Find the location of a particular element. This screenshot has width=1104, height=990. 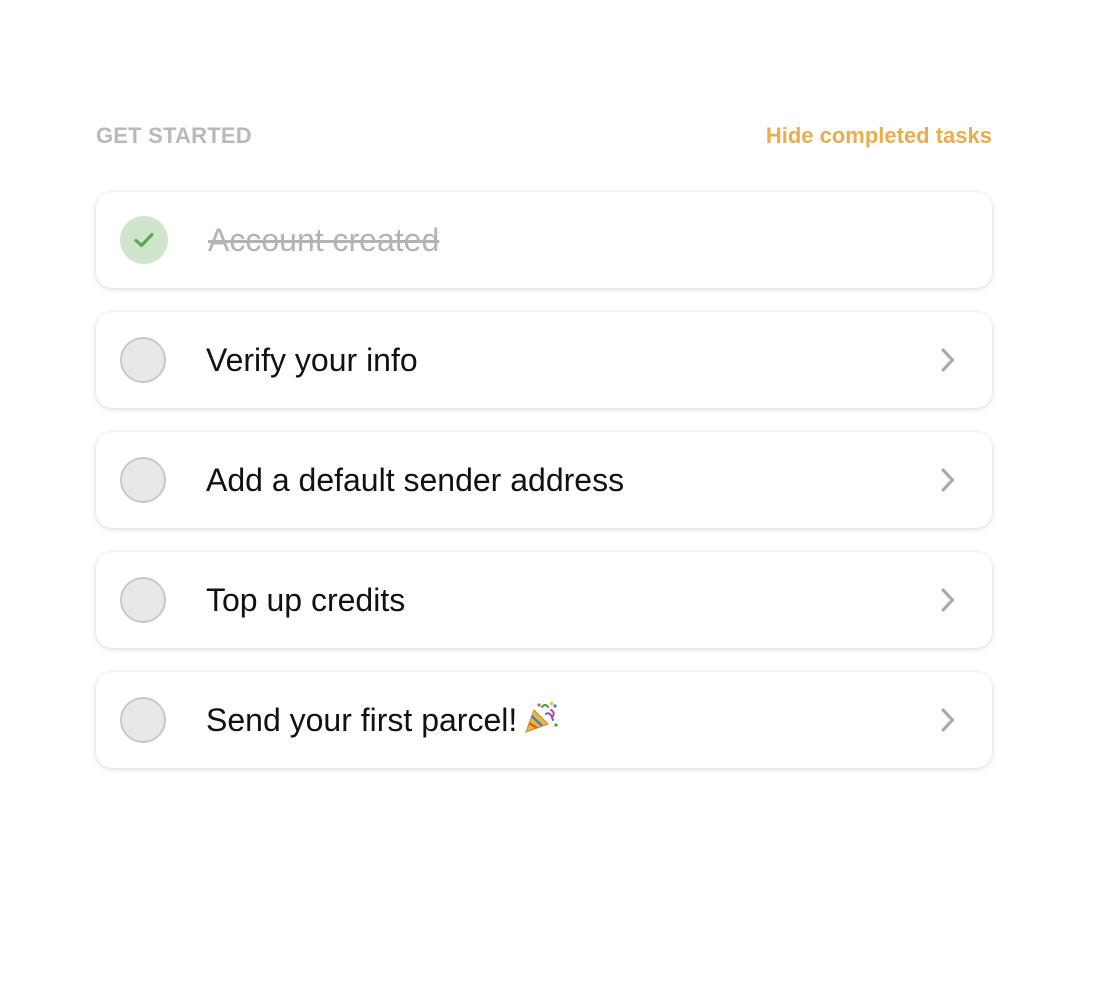

task-label: Account created is located at coordinates (324, 239).